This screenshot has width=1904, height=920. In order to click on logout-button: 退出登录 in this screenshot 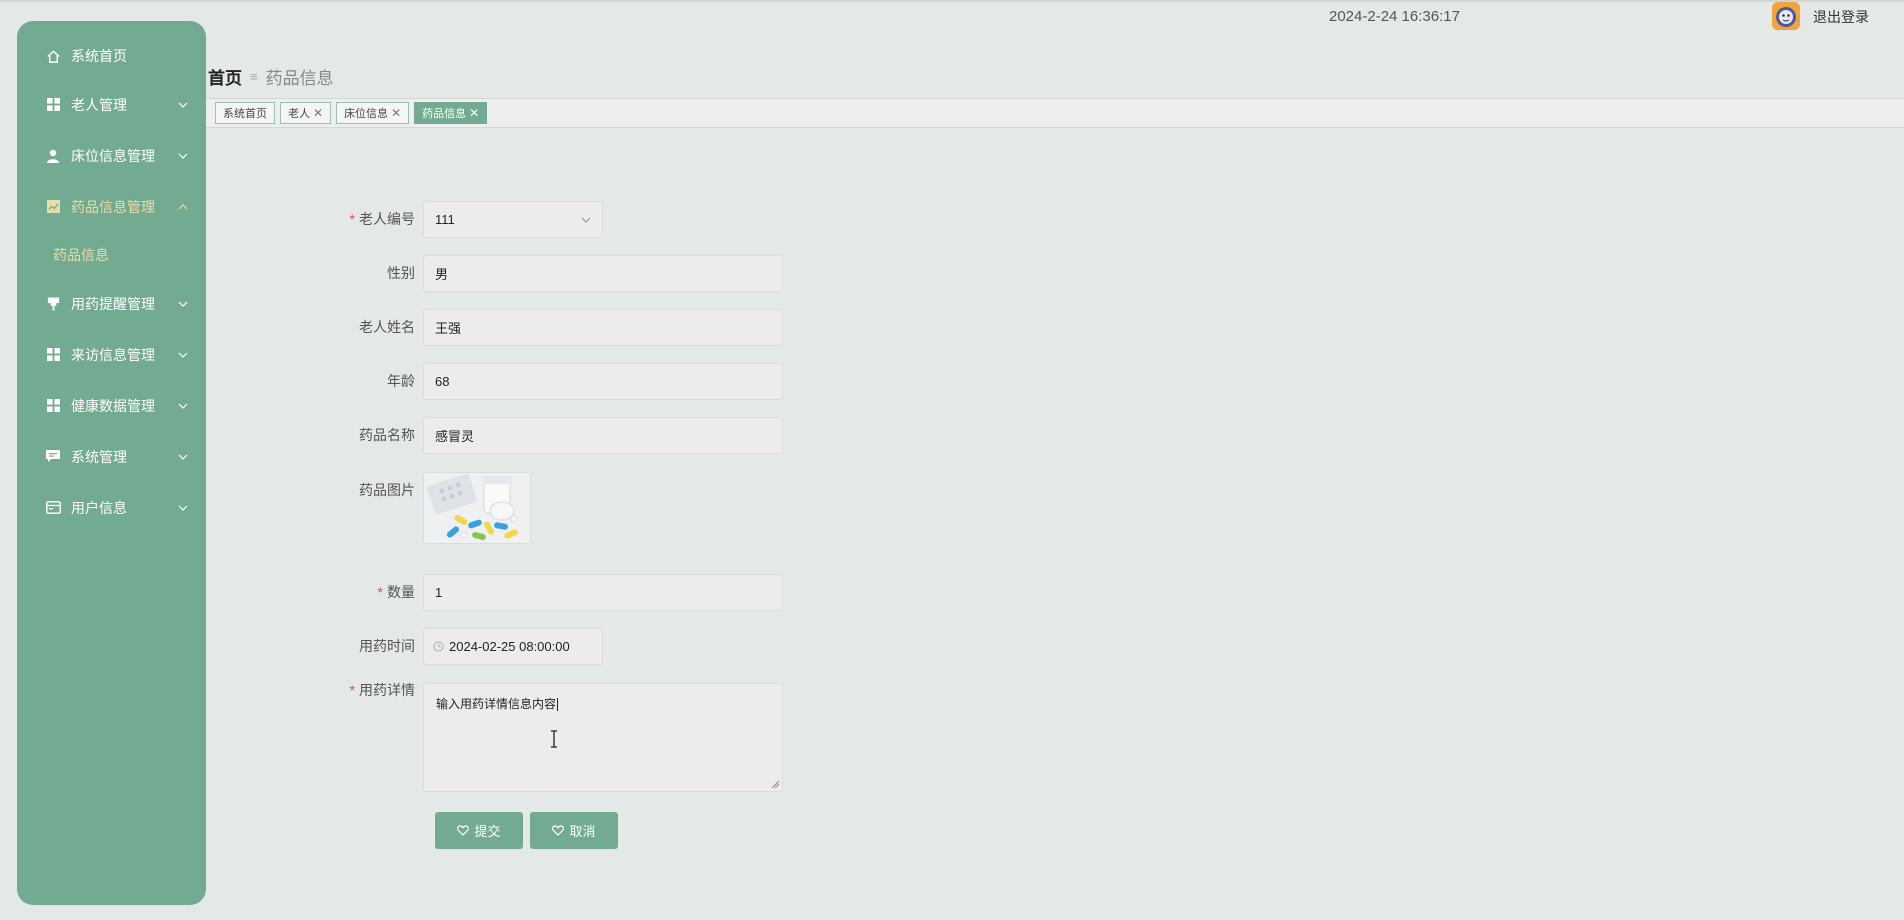, I will do `click(1841, 17)`.